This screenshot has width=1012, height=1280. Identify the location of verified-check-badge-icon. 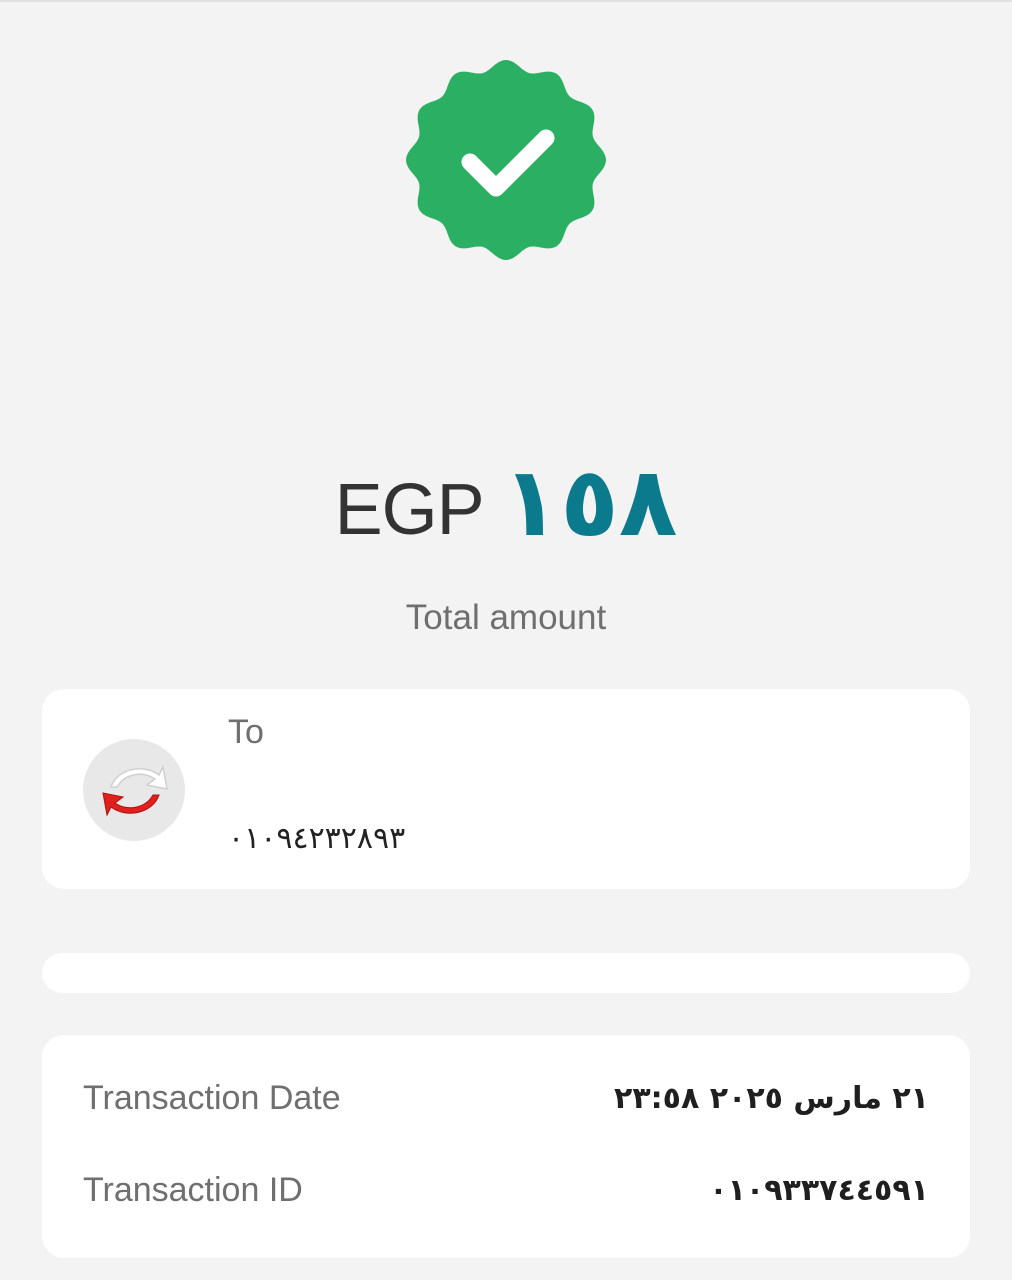
(506, 160).